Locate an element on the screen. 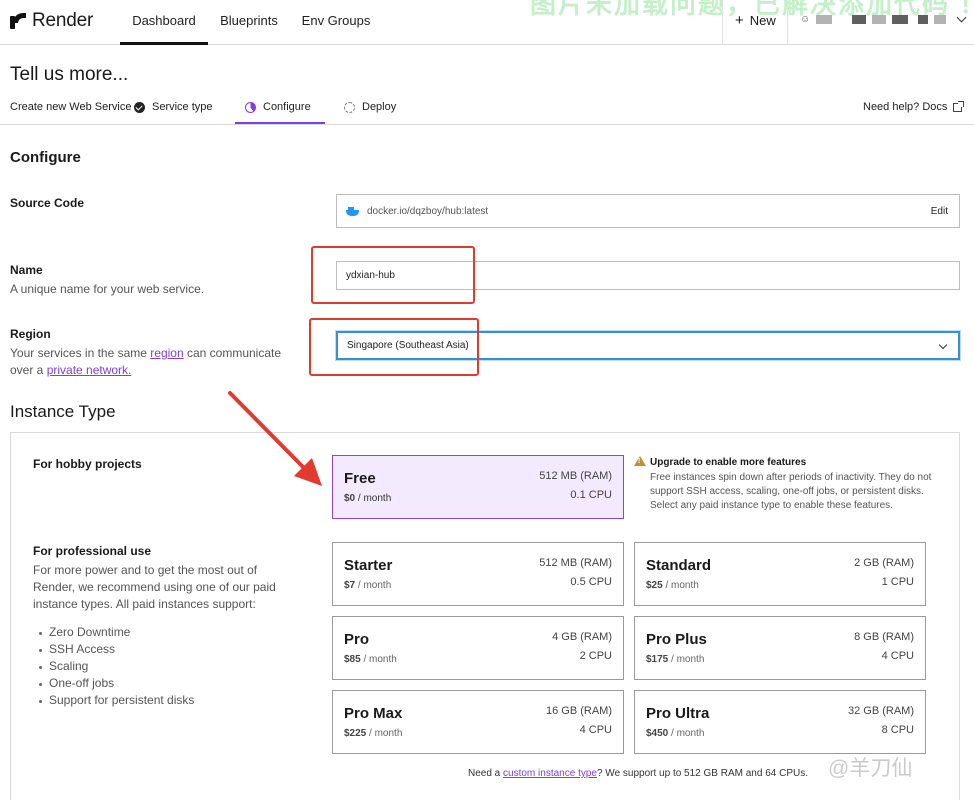  step-label: Configure is located at coordinates (287, 107).